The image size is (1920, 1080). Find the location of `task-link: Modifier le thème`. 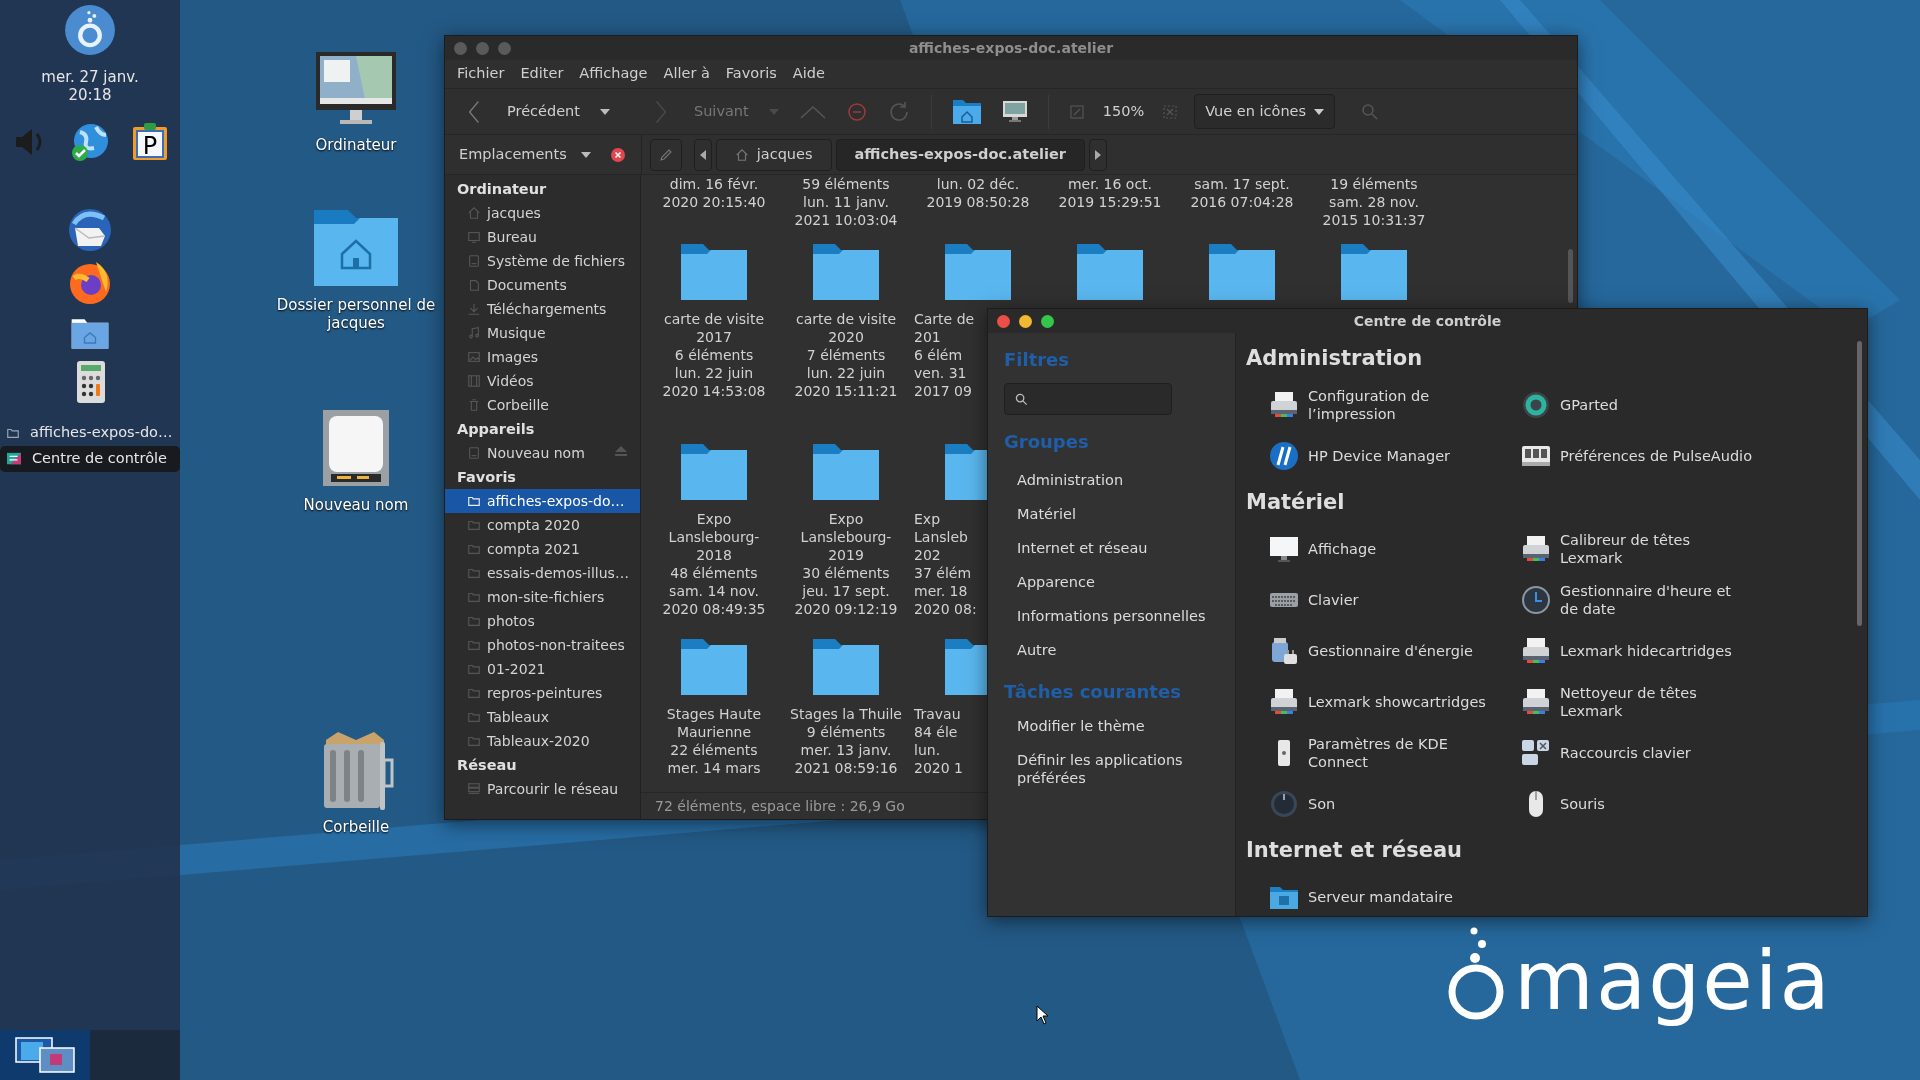

task-link: Modifier le thème is located at coordinates (1111, 726).